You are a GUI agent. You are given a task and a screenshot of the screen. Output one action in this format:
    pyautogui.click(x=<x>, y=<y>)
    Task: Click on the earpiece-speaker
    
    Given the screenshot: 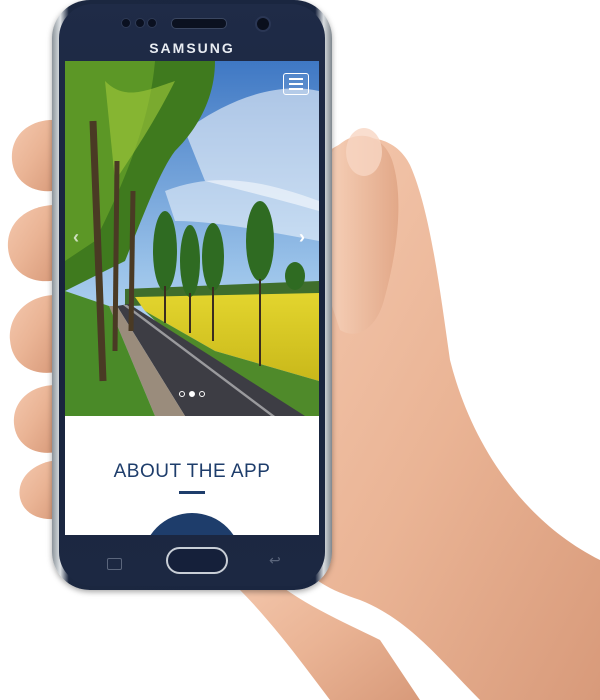 What is the action you would take?
    pyautogui.click(x=199, y=23)
    